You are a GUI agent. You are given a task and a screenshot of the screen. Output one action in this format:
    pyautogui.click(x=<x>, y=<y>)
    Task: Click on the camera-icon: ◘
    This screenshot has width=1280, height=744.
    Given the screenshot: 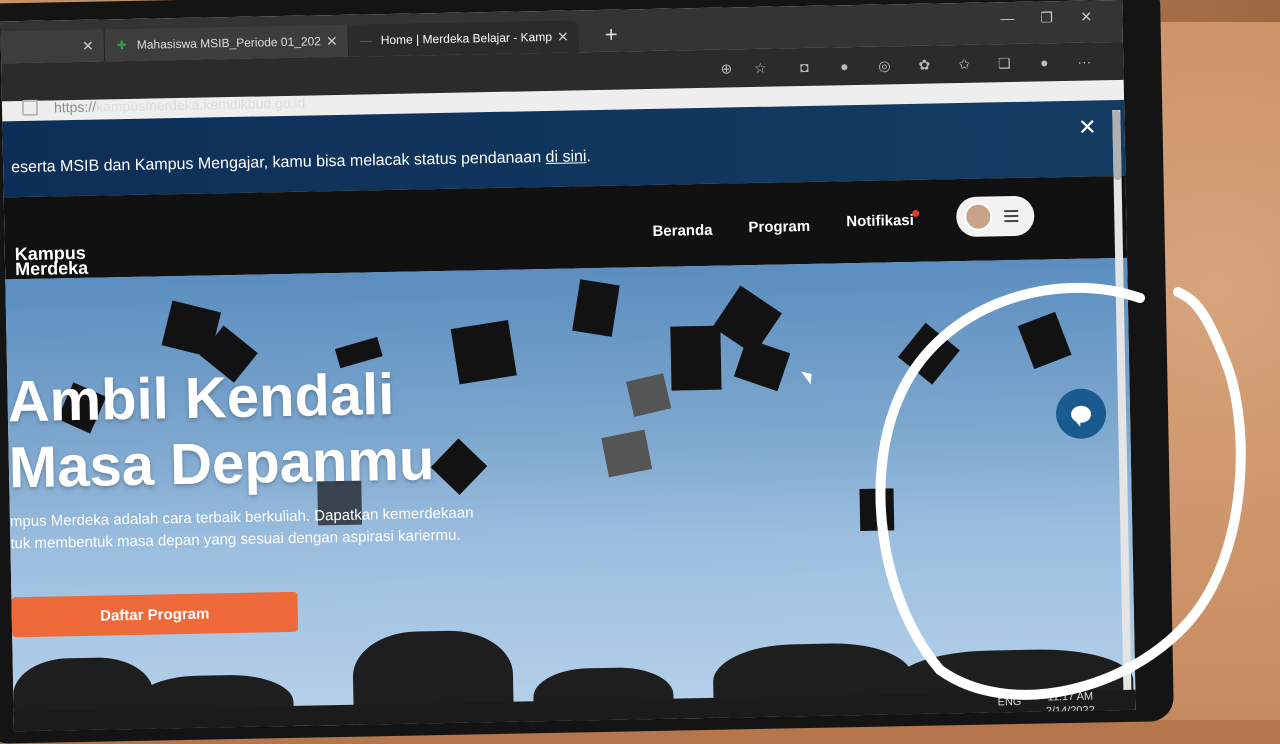 What is the action you would take?
    pyautogui.click(x=804, y=67)
    